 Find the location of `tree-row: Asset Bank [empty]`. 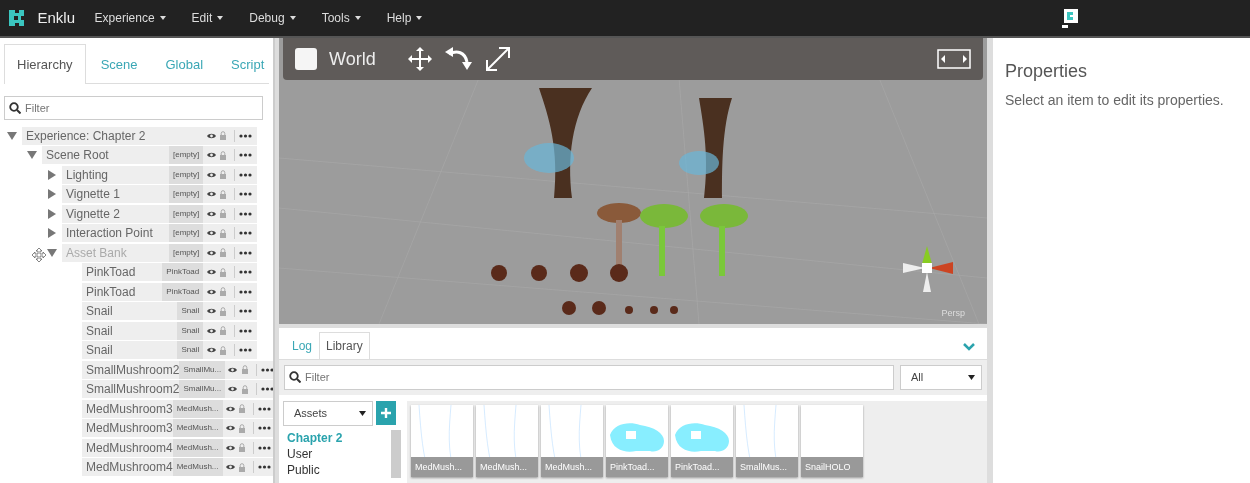

tree-row: Asset Bank [empty] is located at coordinates (159, 252).